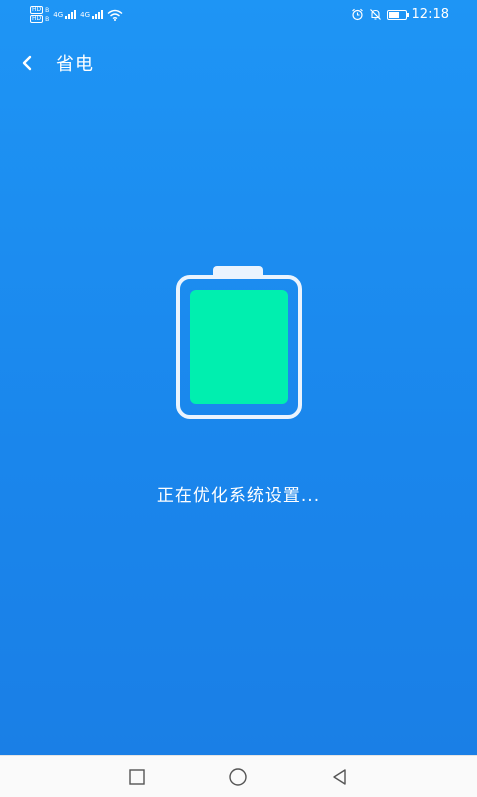 The image size is (477, 797). What do you see at coordinates (65, 14) in the screenshot?
I see `signal-sim1-icon: 4G` at bounding box center [65, 14].